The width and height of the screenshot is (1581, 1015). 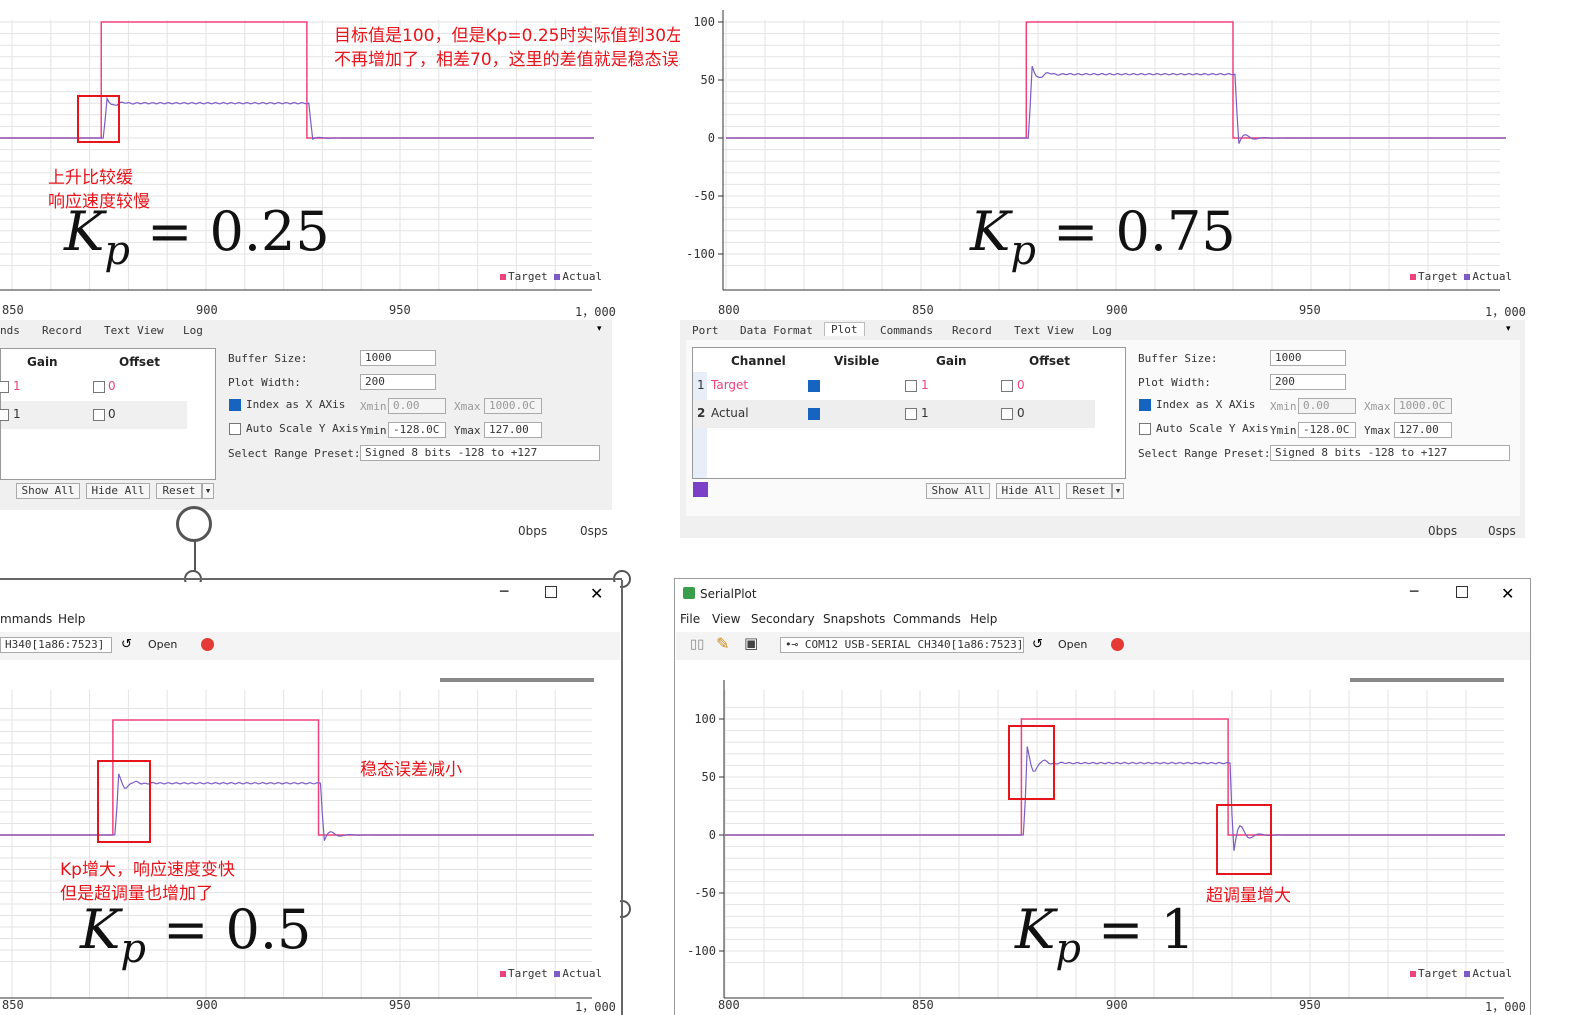 I want to click on x-tick: 800, so click(x=729, y=310).